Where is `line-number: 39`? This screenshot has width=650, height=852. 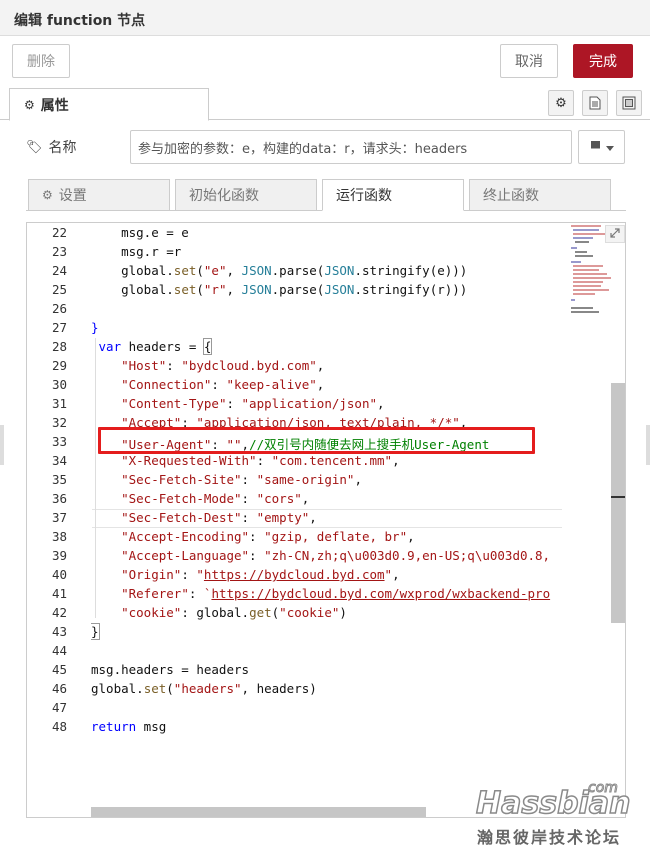
line-number: 39 is located at coordinates (59, 555).